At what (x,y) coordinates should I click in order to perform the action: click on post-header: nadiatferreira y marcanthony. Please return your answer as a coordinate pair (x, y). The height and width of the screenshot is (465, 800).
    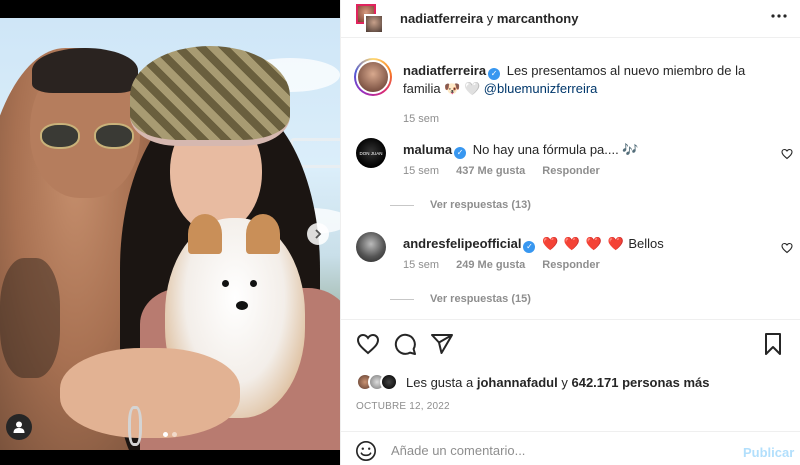
    Looking at the image, I should click on (570, 19).